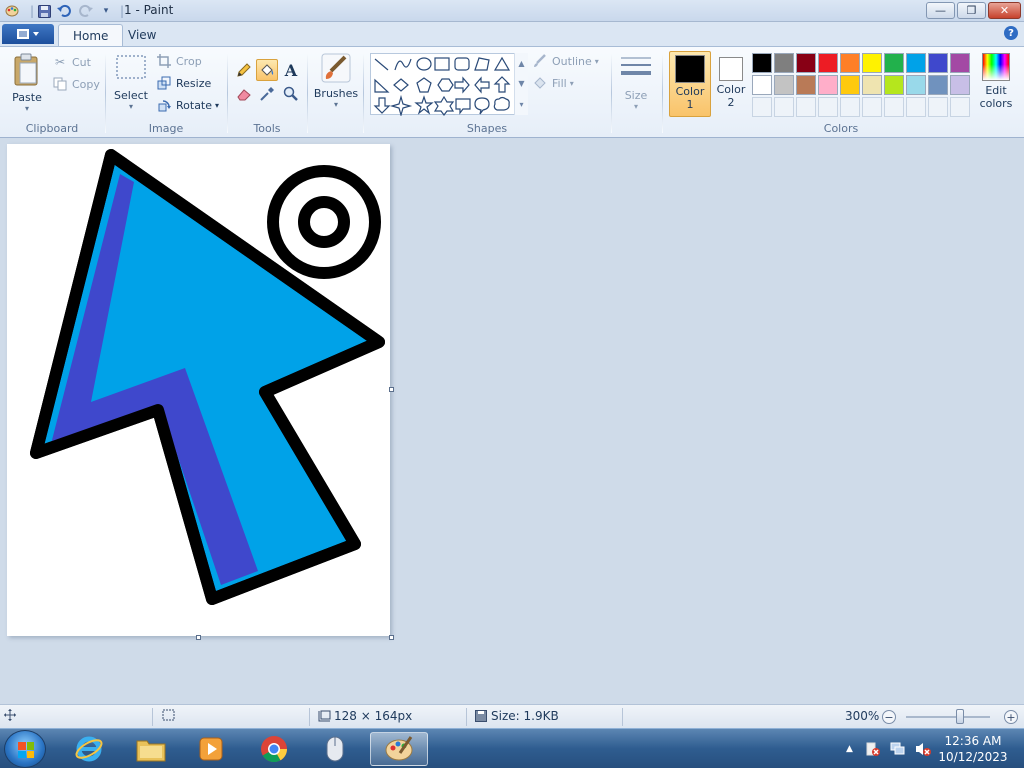 The image size is (1024, 768). What do you see at coordinates (424, 64) in the screenshot?
I see `oval-shape-icon` at bounding box center [424, 64].